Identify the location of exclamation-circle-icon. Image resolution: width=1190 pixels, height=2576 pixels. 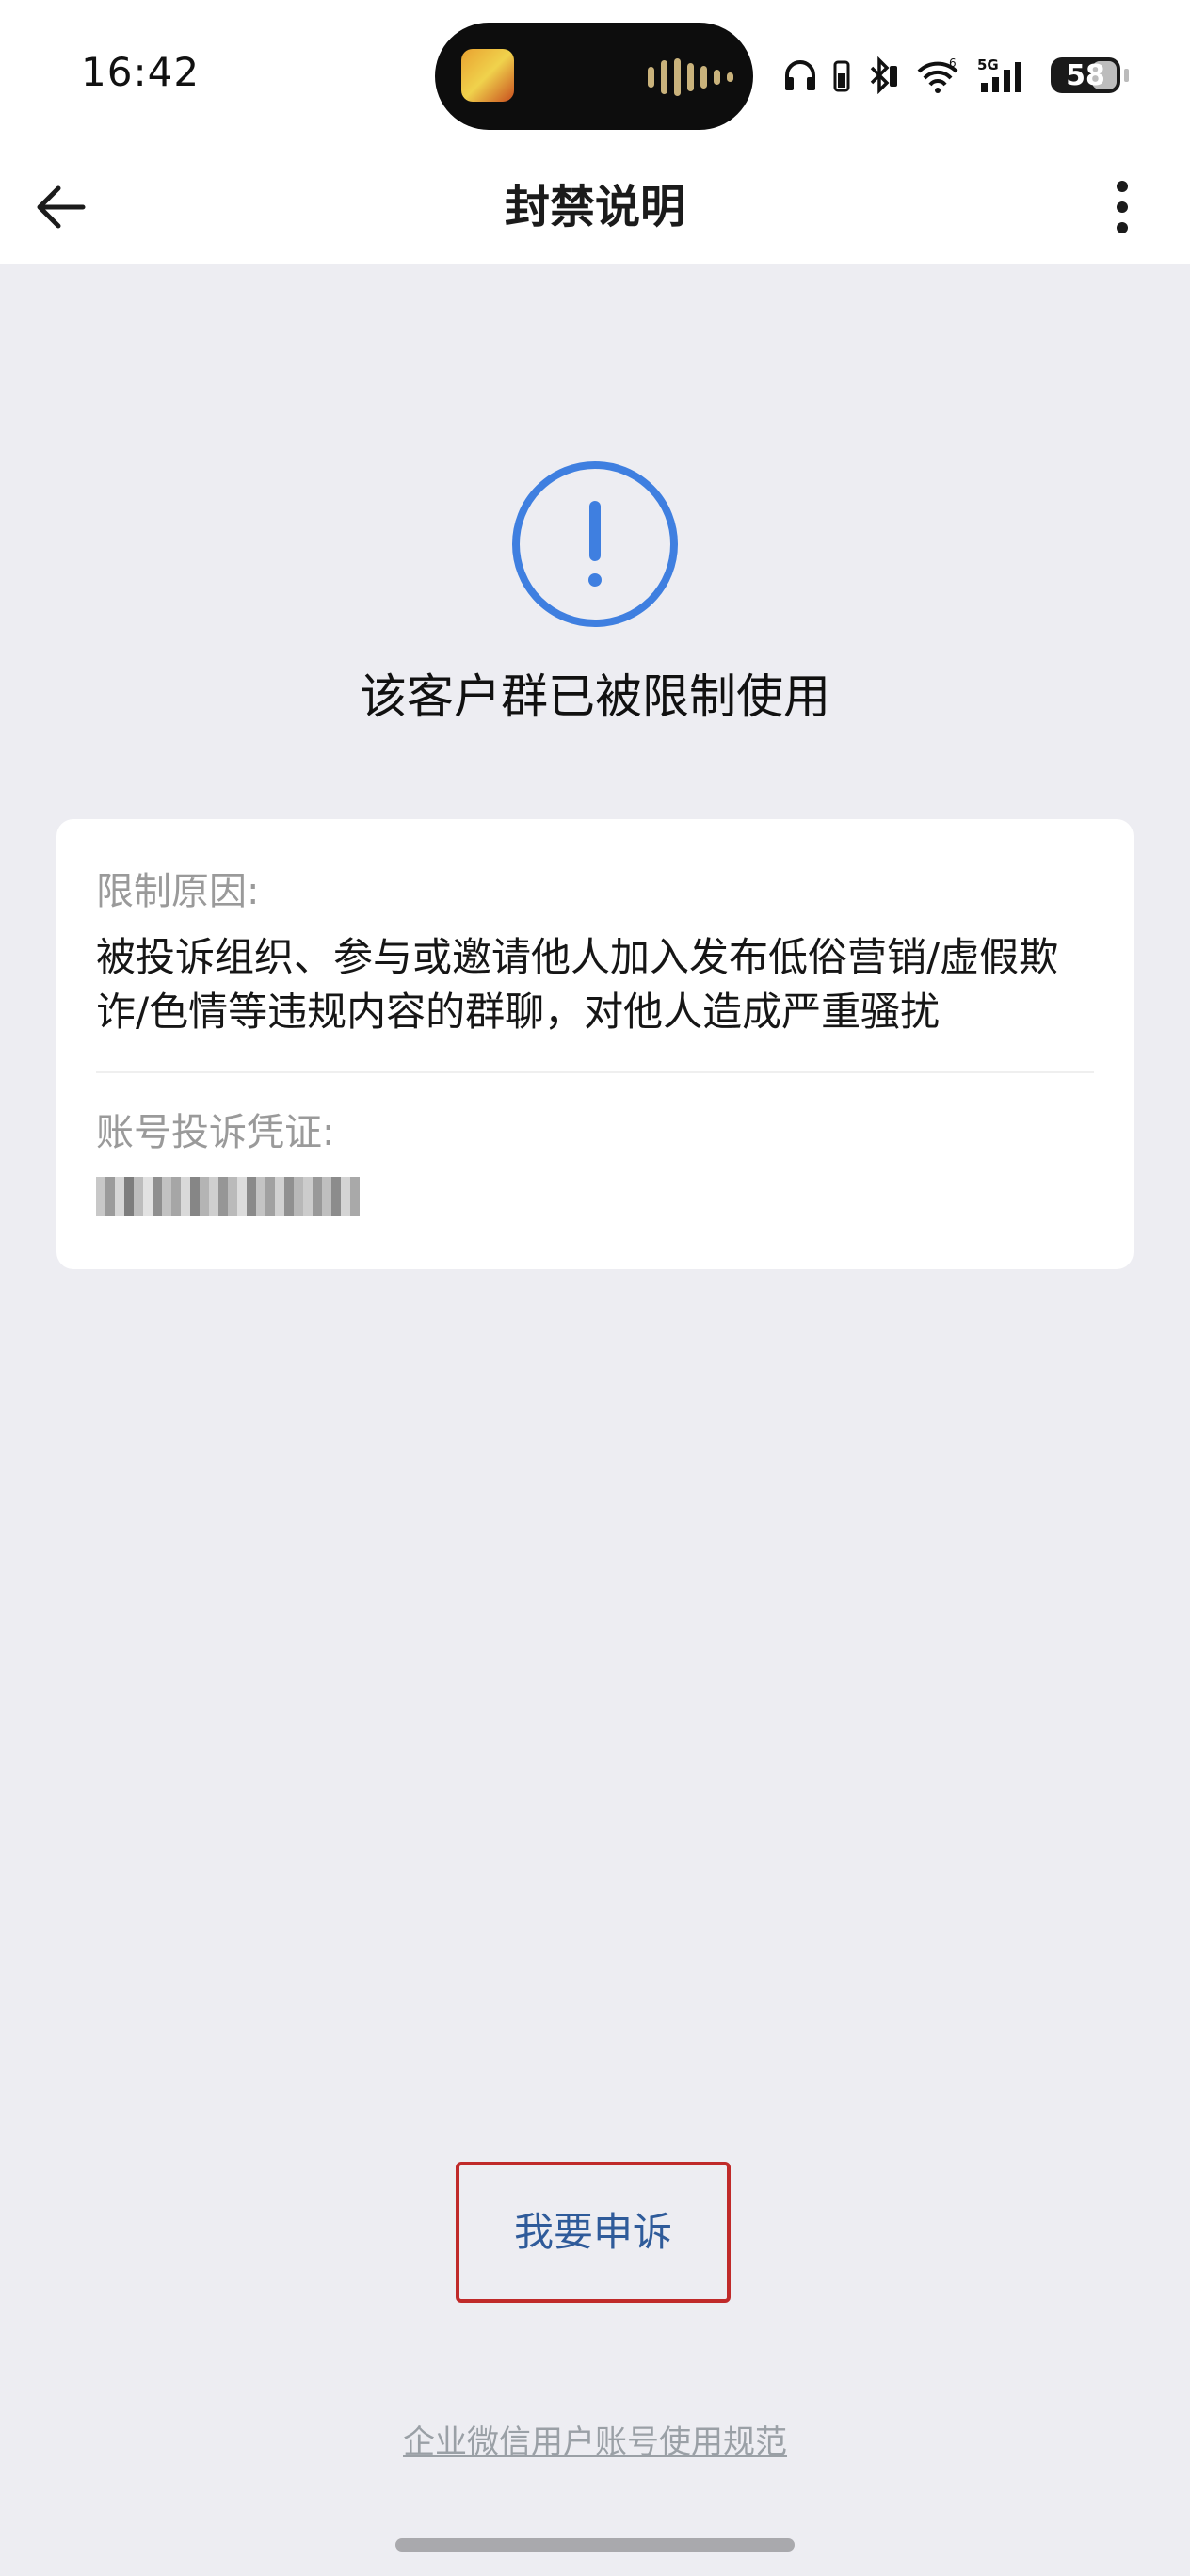
(595, 544).